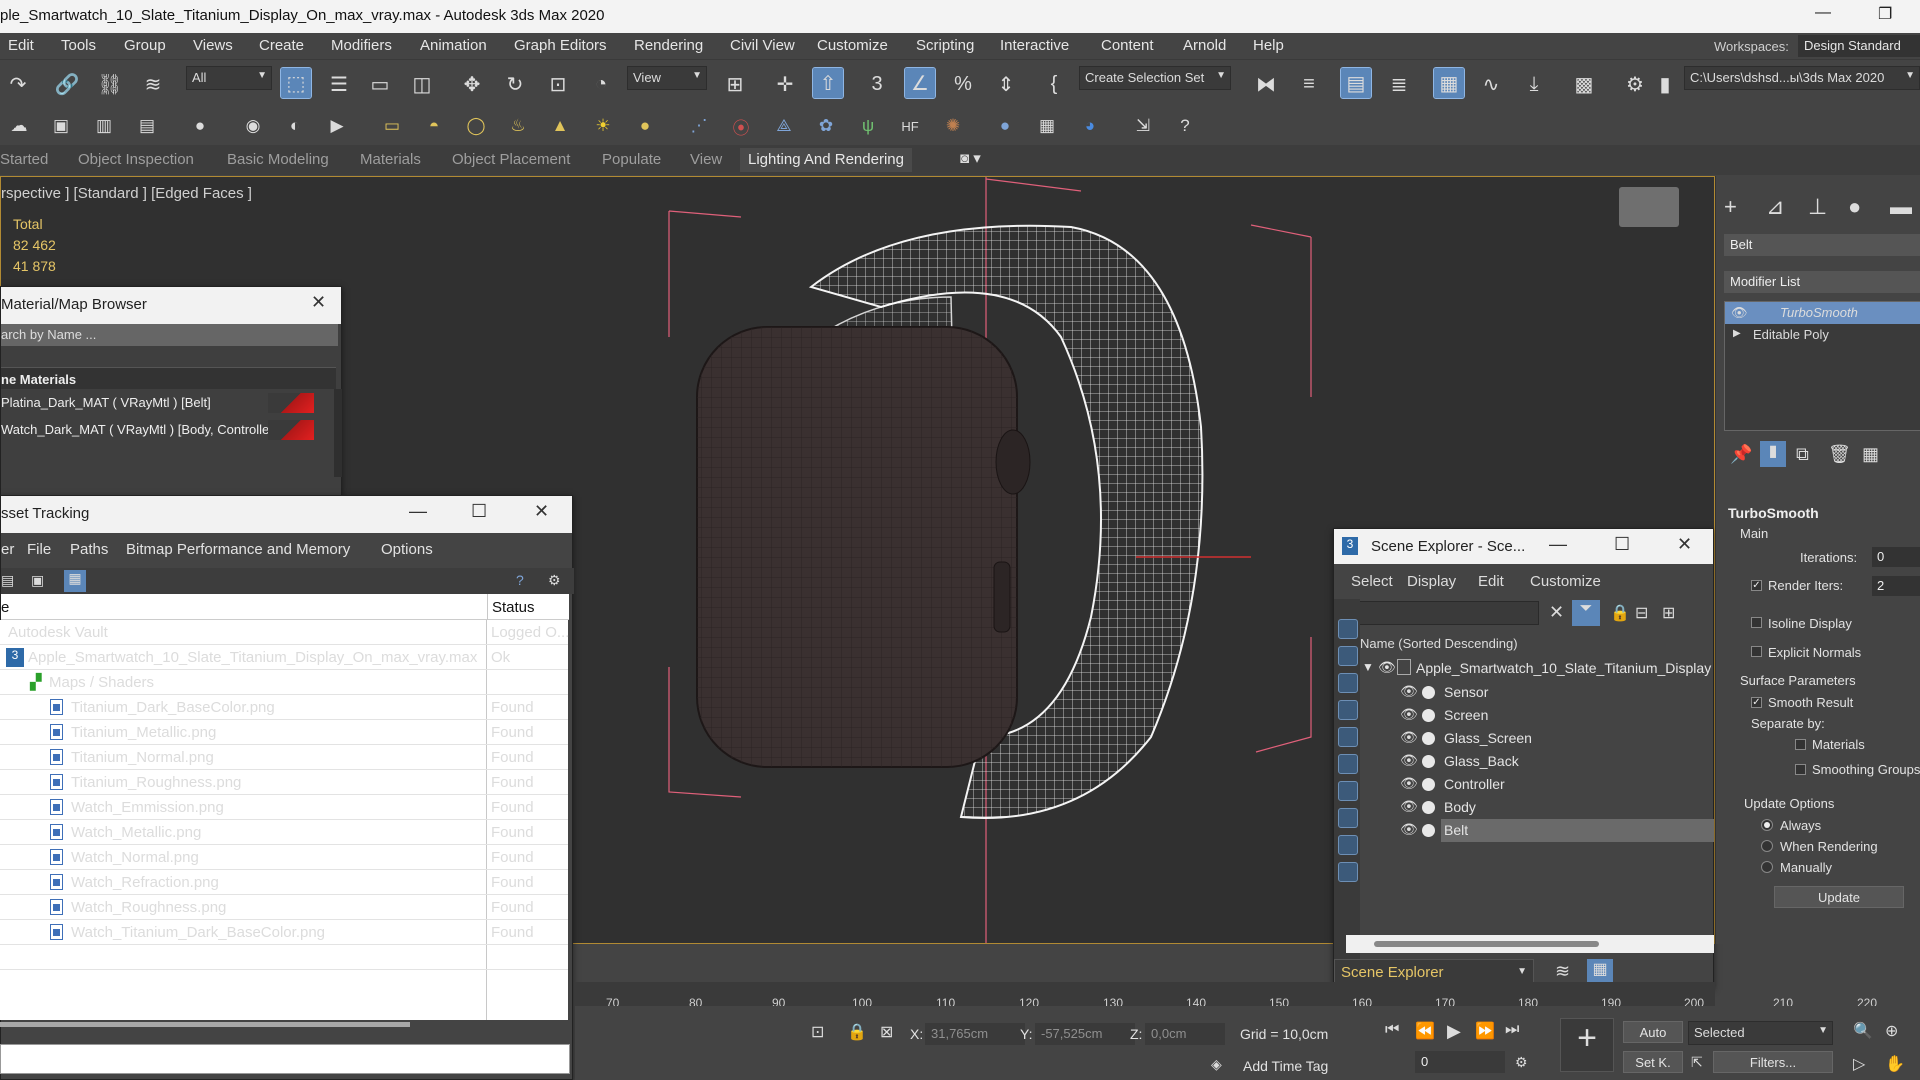 Image resolution: width=1920 pixels, height=1080 pixels. I want to click on show-end-result-icon: ▮, so click(1773, 454).